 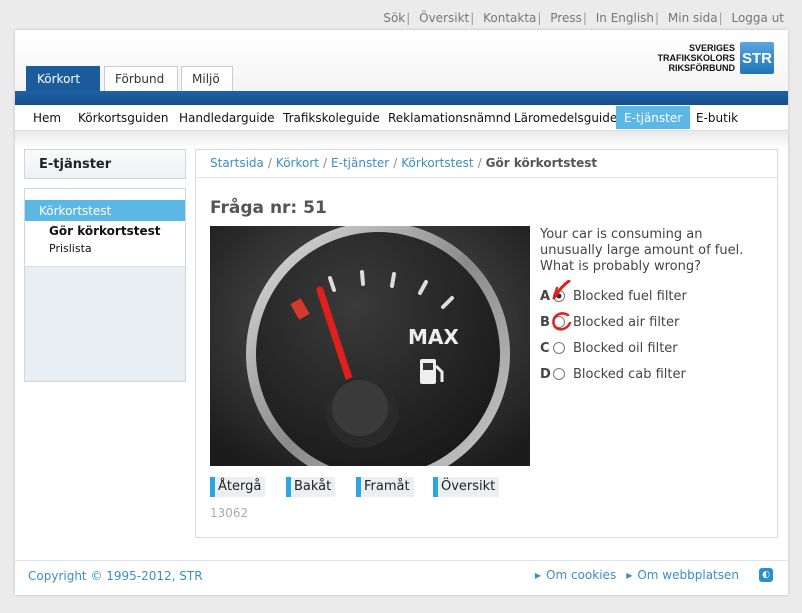 I want to click on cookies-link: Om cookies, so click(x=581, y=575).